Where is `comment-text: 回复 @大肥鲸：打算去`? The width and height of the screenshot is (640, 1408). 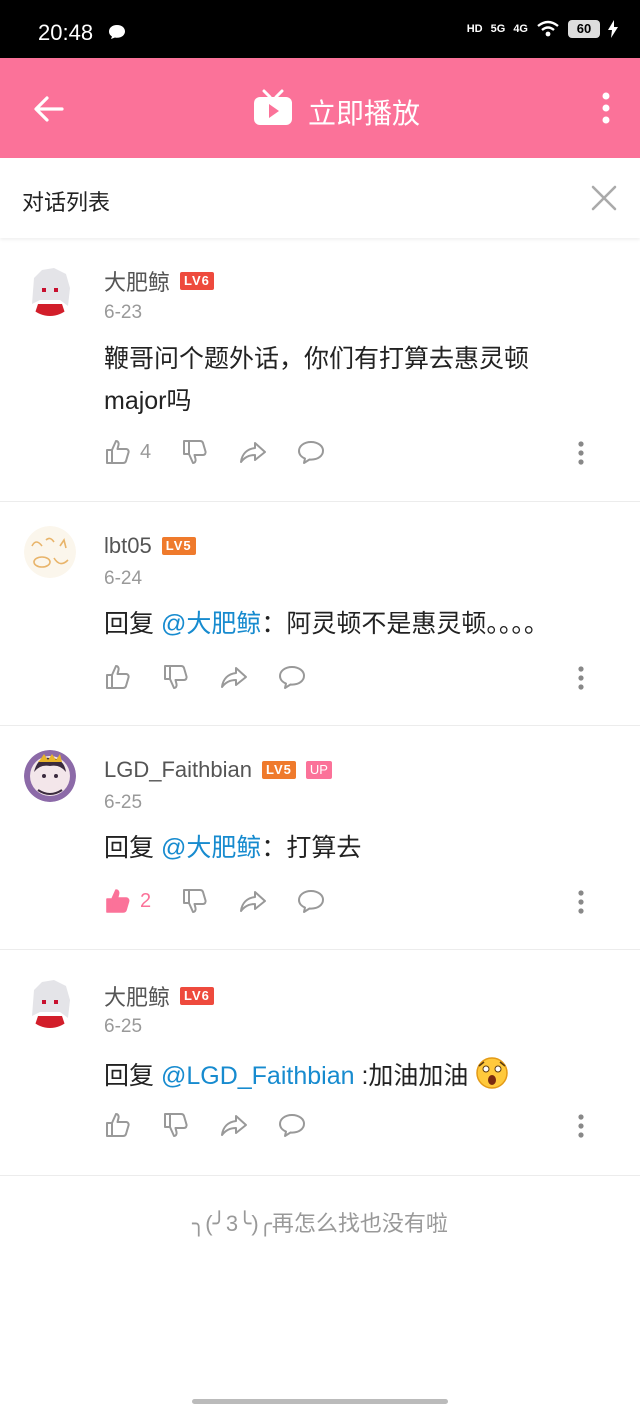
comment-text: 回复 @大肥鲸：打算去 is located at coordinates (354, 848).